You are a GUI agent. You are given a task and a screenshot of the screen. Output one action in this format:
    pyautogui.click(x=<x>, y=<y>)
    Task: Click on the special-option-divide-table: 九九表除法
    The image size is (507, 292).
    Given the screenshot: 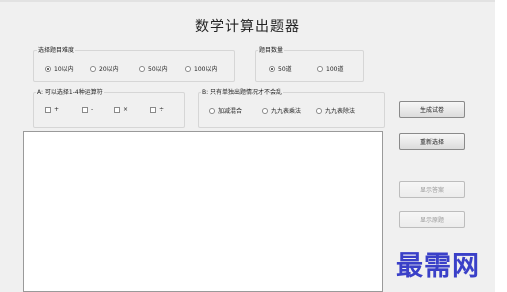 What is the action you would take?
    pyautogui.click(x=335, y=110)
    